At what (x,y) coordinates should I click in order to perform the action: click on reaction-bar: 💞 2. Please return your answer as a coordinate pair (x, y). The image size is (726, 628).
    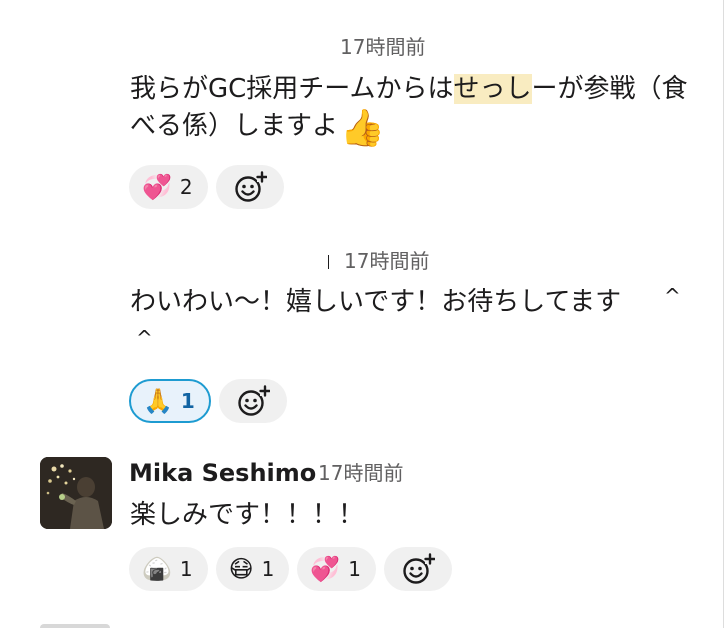
    Looking at the image, I should click on (206, 187).